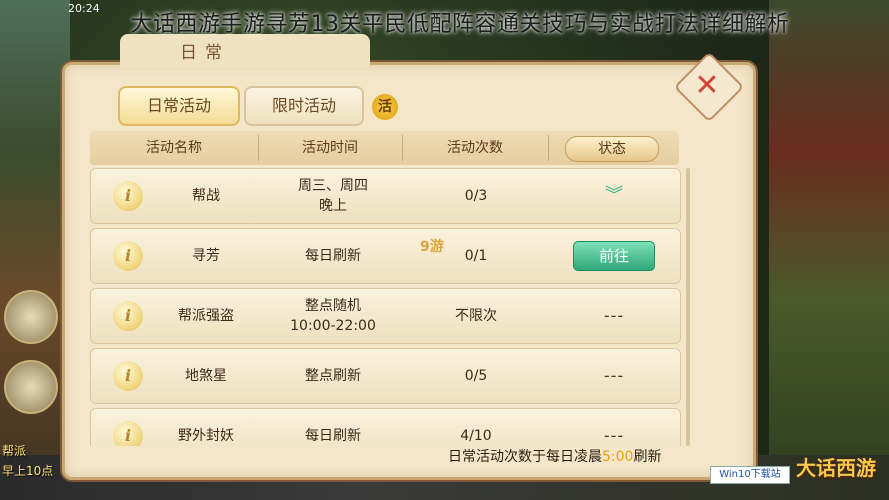 The width and height of the screenshot is (889, 500). I want to click on table-row: i 帮派强盗 整点随机 10:00-22:00 不限次 ---, so click(385, 316).